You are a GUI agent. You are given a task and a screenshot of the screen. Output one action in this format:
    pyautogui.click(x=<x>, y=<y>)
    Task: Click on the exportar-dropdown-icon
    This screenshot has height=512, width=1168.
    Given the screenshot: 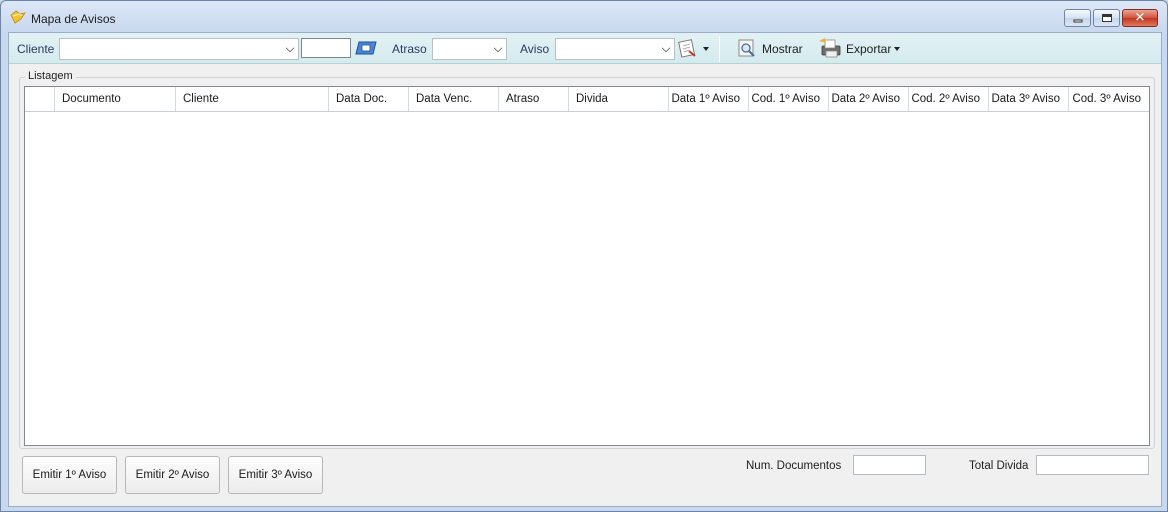 What is the action you would take?
    pyautogui.click(x=897, y=49)
    